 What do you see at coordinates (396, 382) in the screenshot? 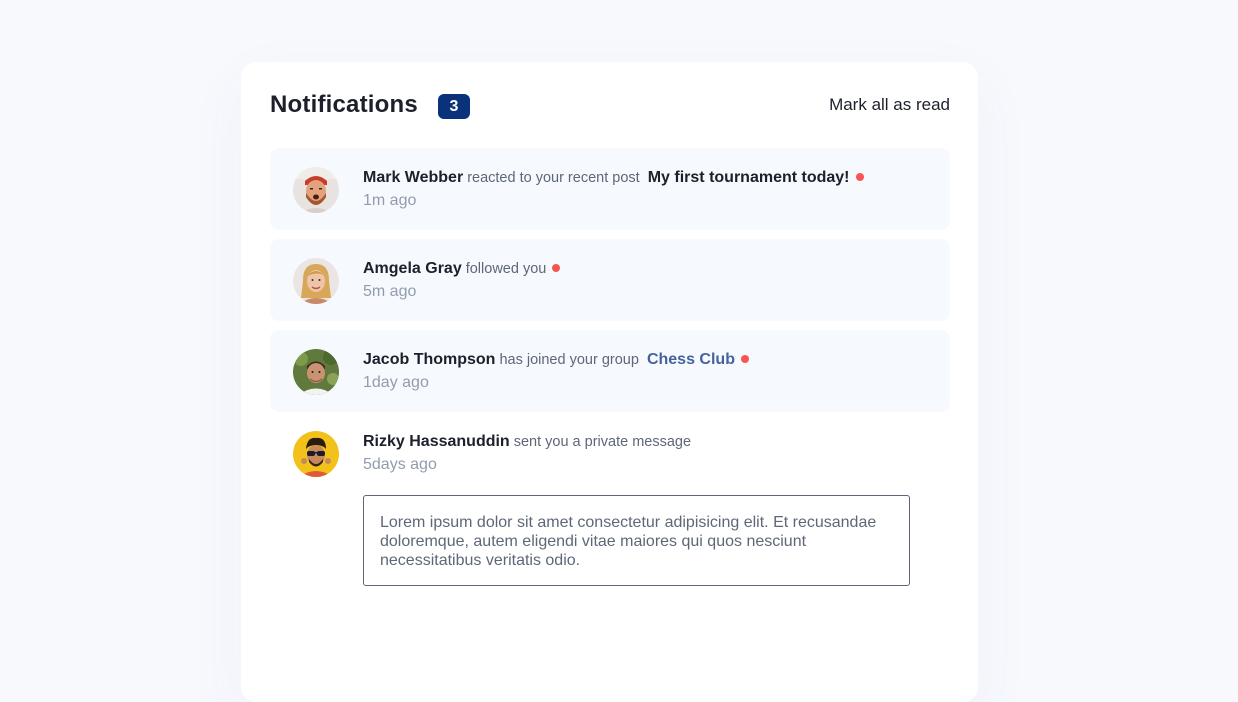
I see `notification-time: 1day ago` at bounding box center [396, 382].